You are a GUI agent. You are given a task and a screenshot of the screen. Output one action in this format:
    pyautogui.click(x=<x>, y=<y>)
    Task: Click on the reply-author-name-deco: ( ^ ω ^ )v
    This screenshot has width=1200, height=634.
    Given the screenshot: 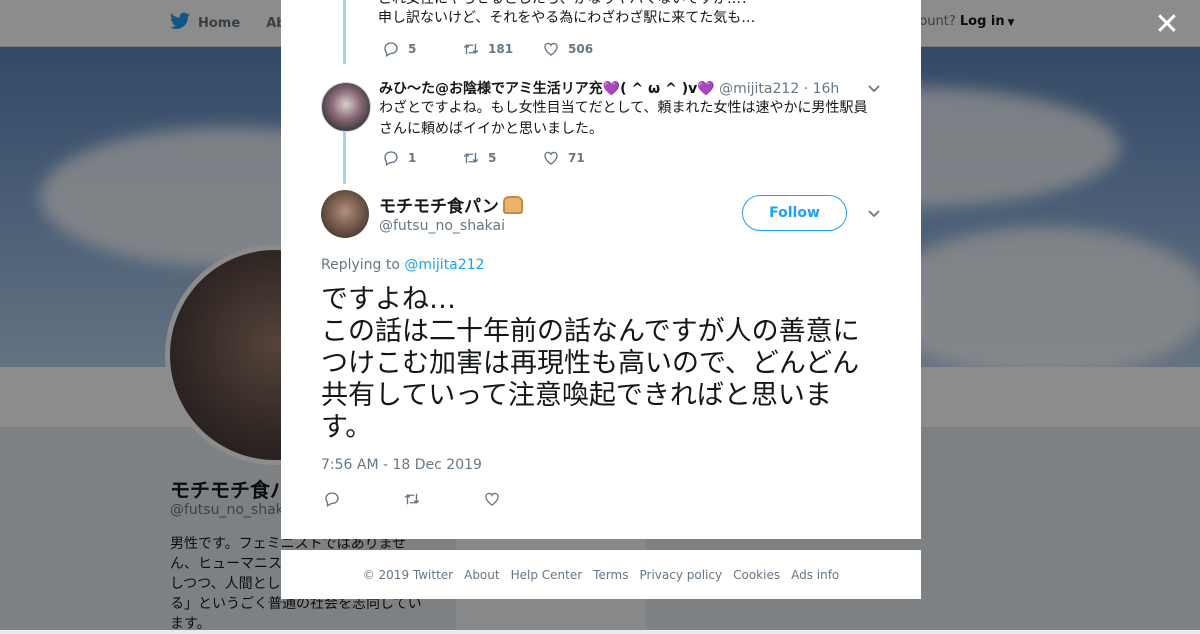 What is the action you would take?
    pyautogui.click(x=659, y=89)
    